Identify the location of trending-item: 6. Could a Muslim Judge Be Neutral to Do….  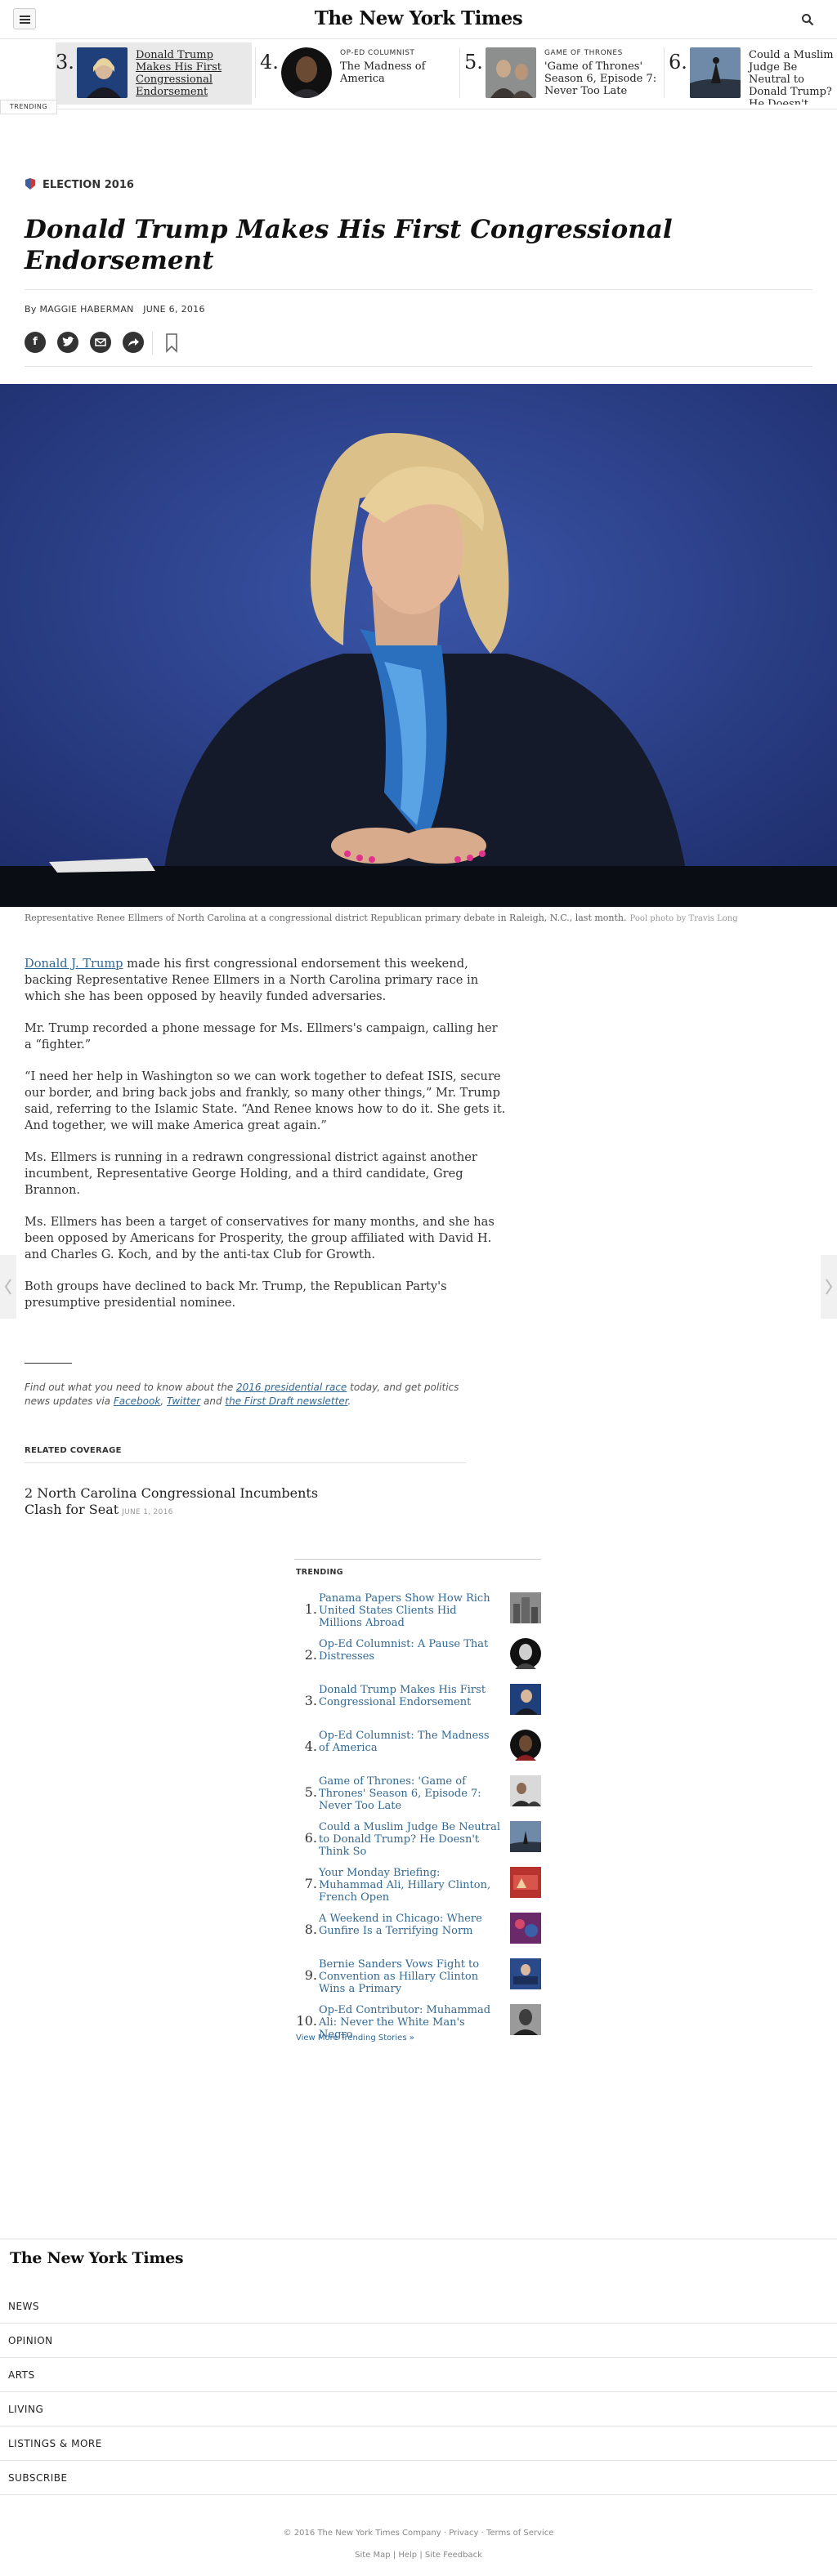
(417, 1838).